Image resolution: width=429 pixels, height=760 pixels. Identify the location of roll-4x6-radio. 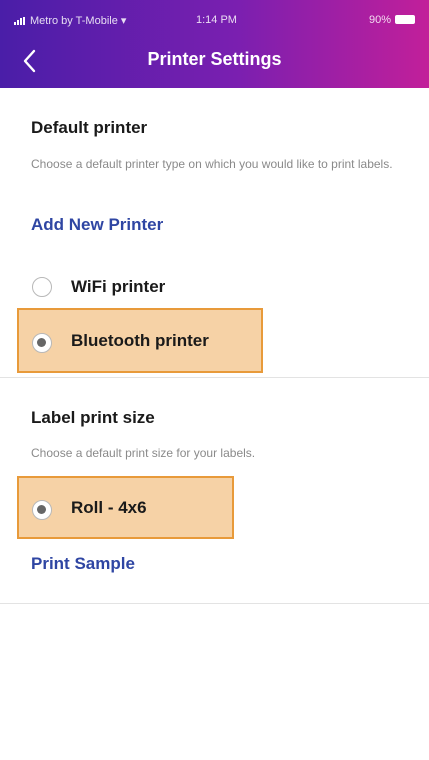
(42, 510).